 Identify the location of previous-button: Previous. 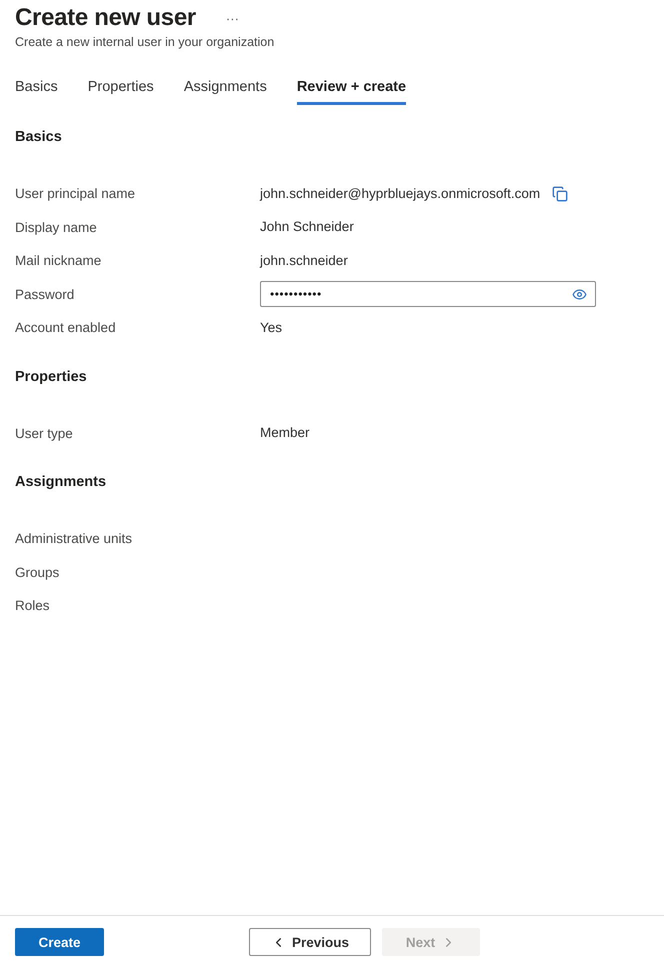
(310, 942).